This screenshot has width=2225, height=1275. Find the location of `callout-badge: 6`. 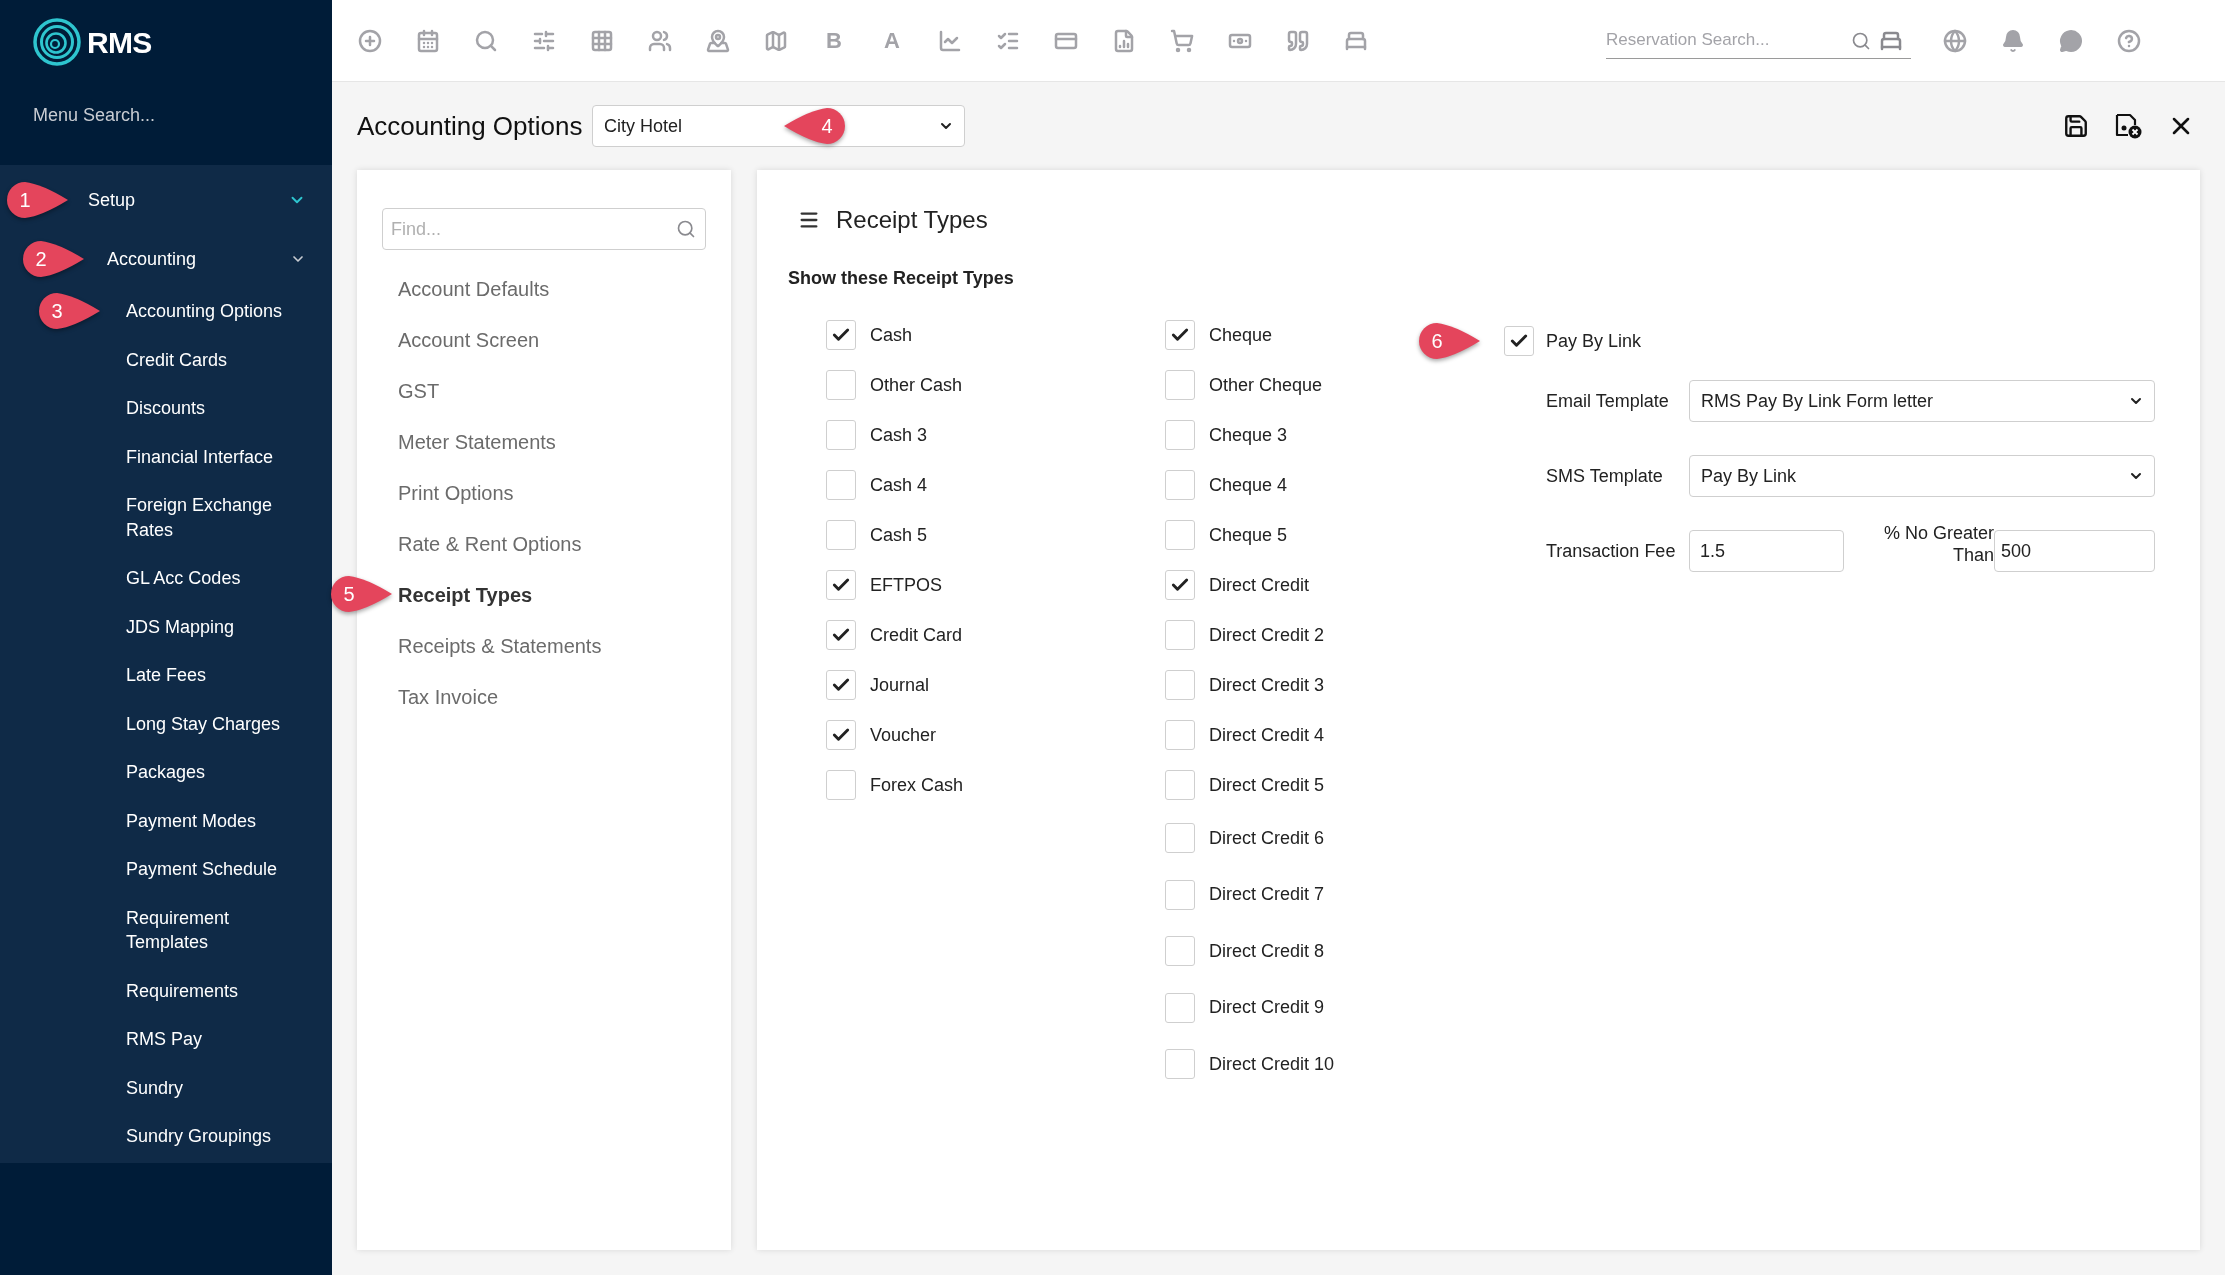

callout-badge: 6 is located at coordinates (1450, 341).